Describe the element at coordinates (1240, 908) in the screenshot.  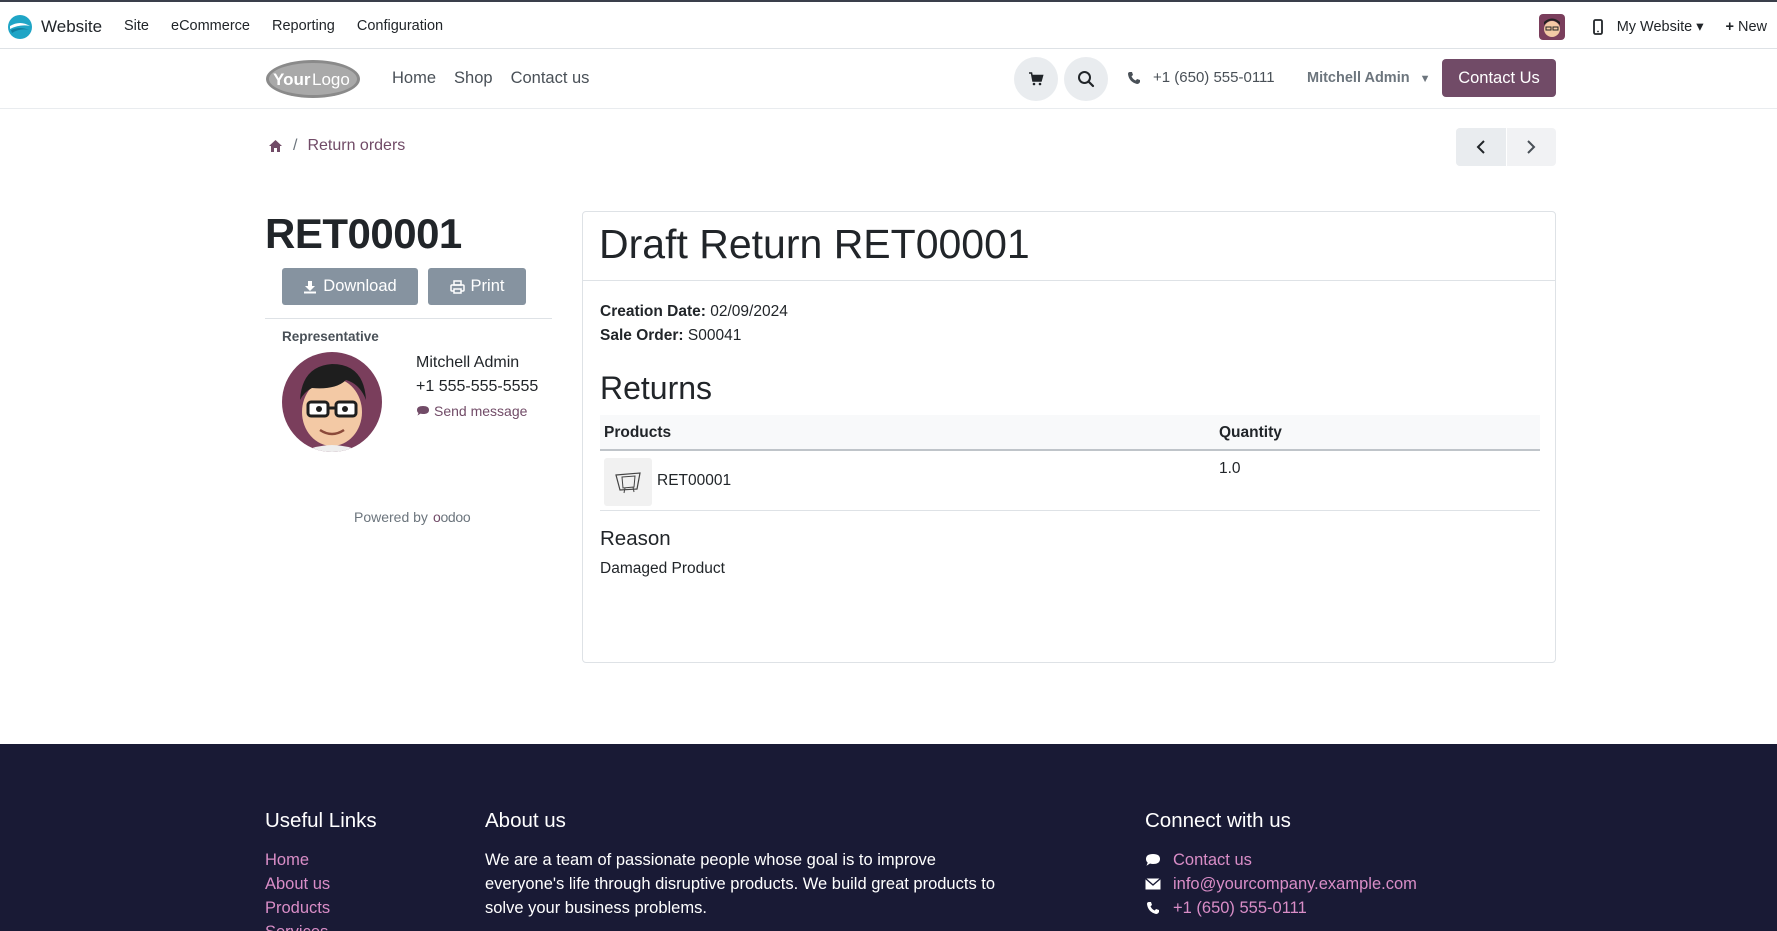
I see `connect-phone-label: +1 (650) 555-0111` at that location.